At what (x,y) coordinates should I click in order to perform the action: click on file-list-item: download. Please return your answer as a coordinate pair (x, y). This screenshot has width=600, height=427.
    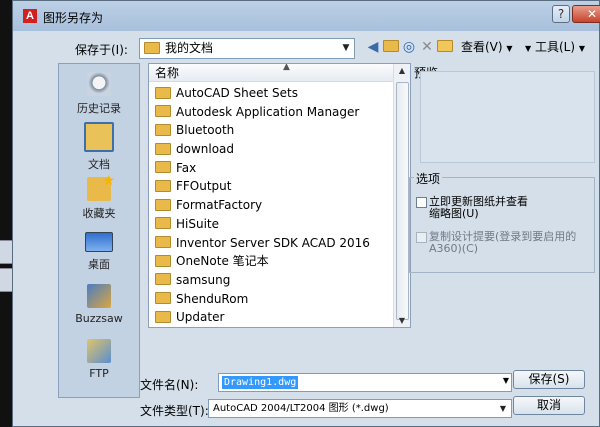
    Looking at the image, I should click on (275, 149).